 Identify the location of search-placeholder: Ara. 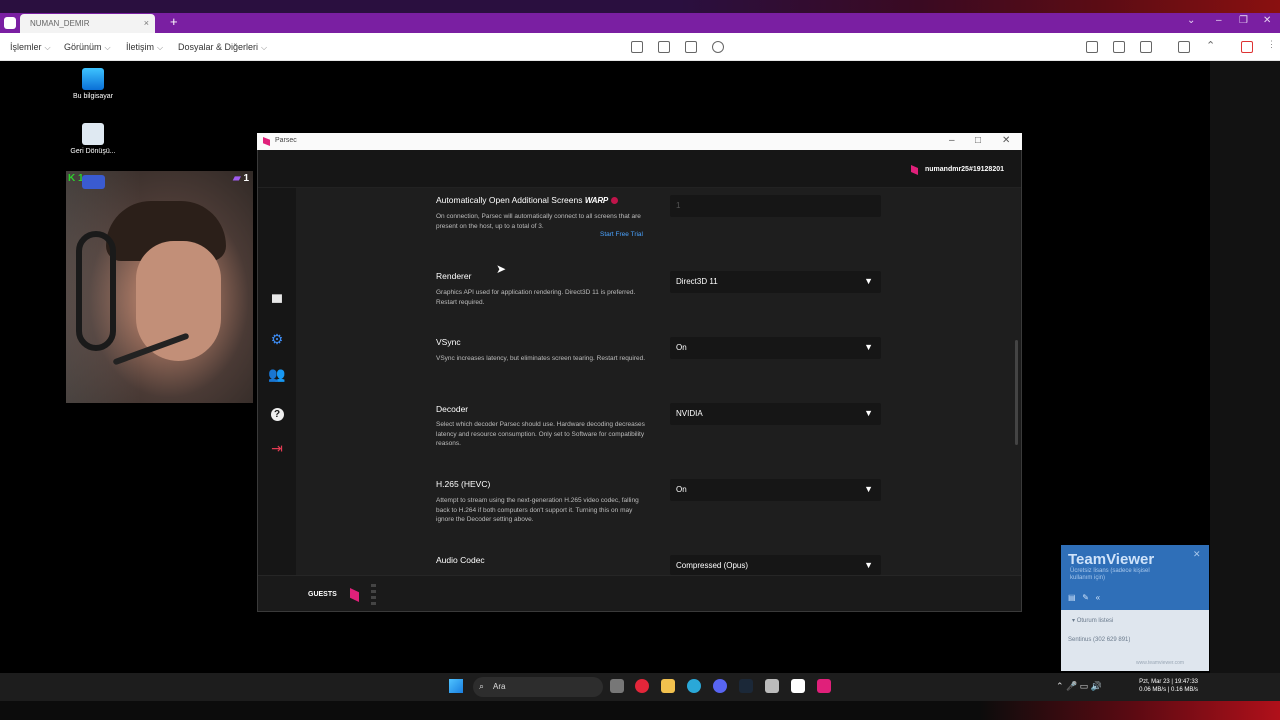
(499, 686).